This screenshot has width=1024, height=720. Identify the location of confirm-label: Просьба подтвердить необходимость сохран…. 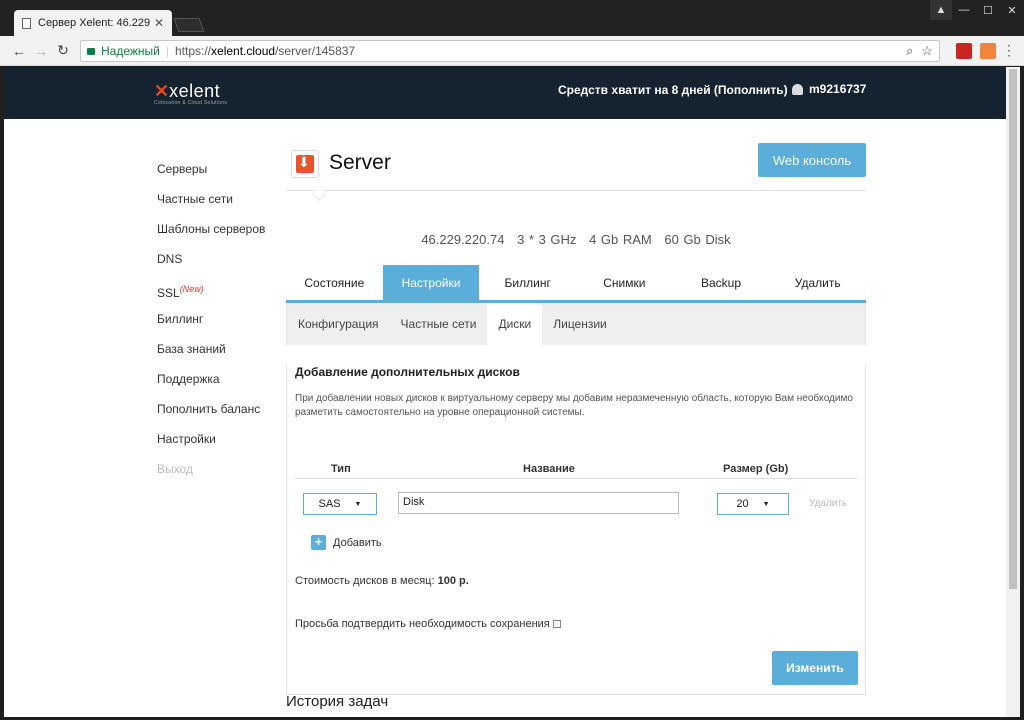
(422, 624).